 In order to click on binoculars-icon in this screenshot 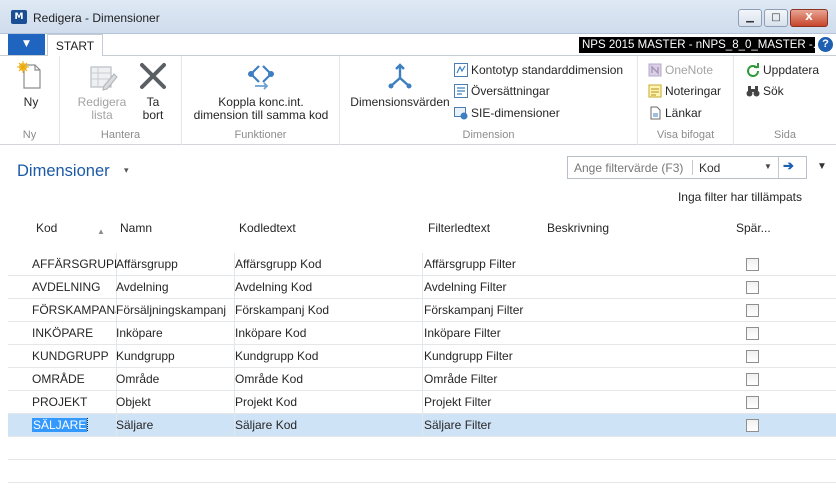, I will do `click(753, 91)`.